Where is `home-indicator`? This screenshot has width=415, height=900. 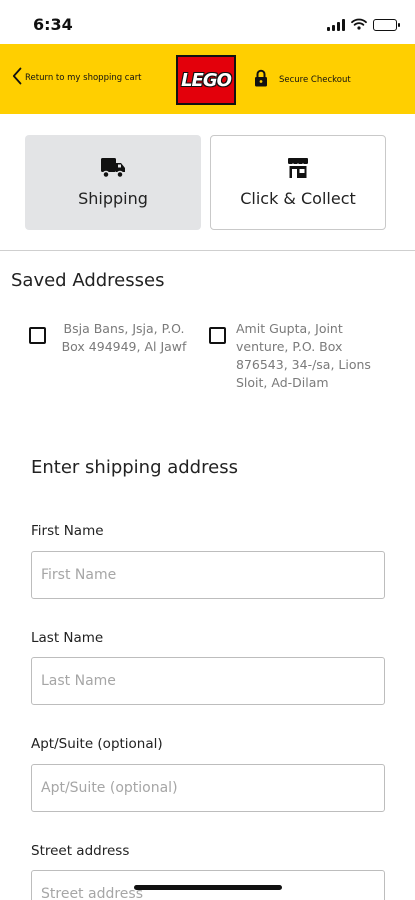
home-indicator is located at coordinates (208, 887).